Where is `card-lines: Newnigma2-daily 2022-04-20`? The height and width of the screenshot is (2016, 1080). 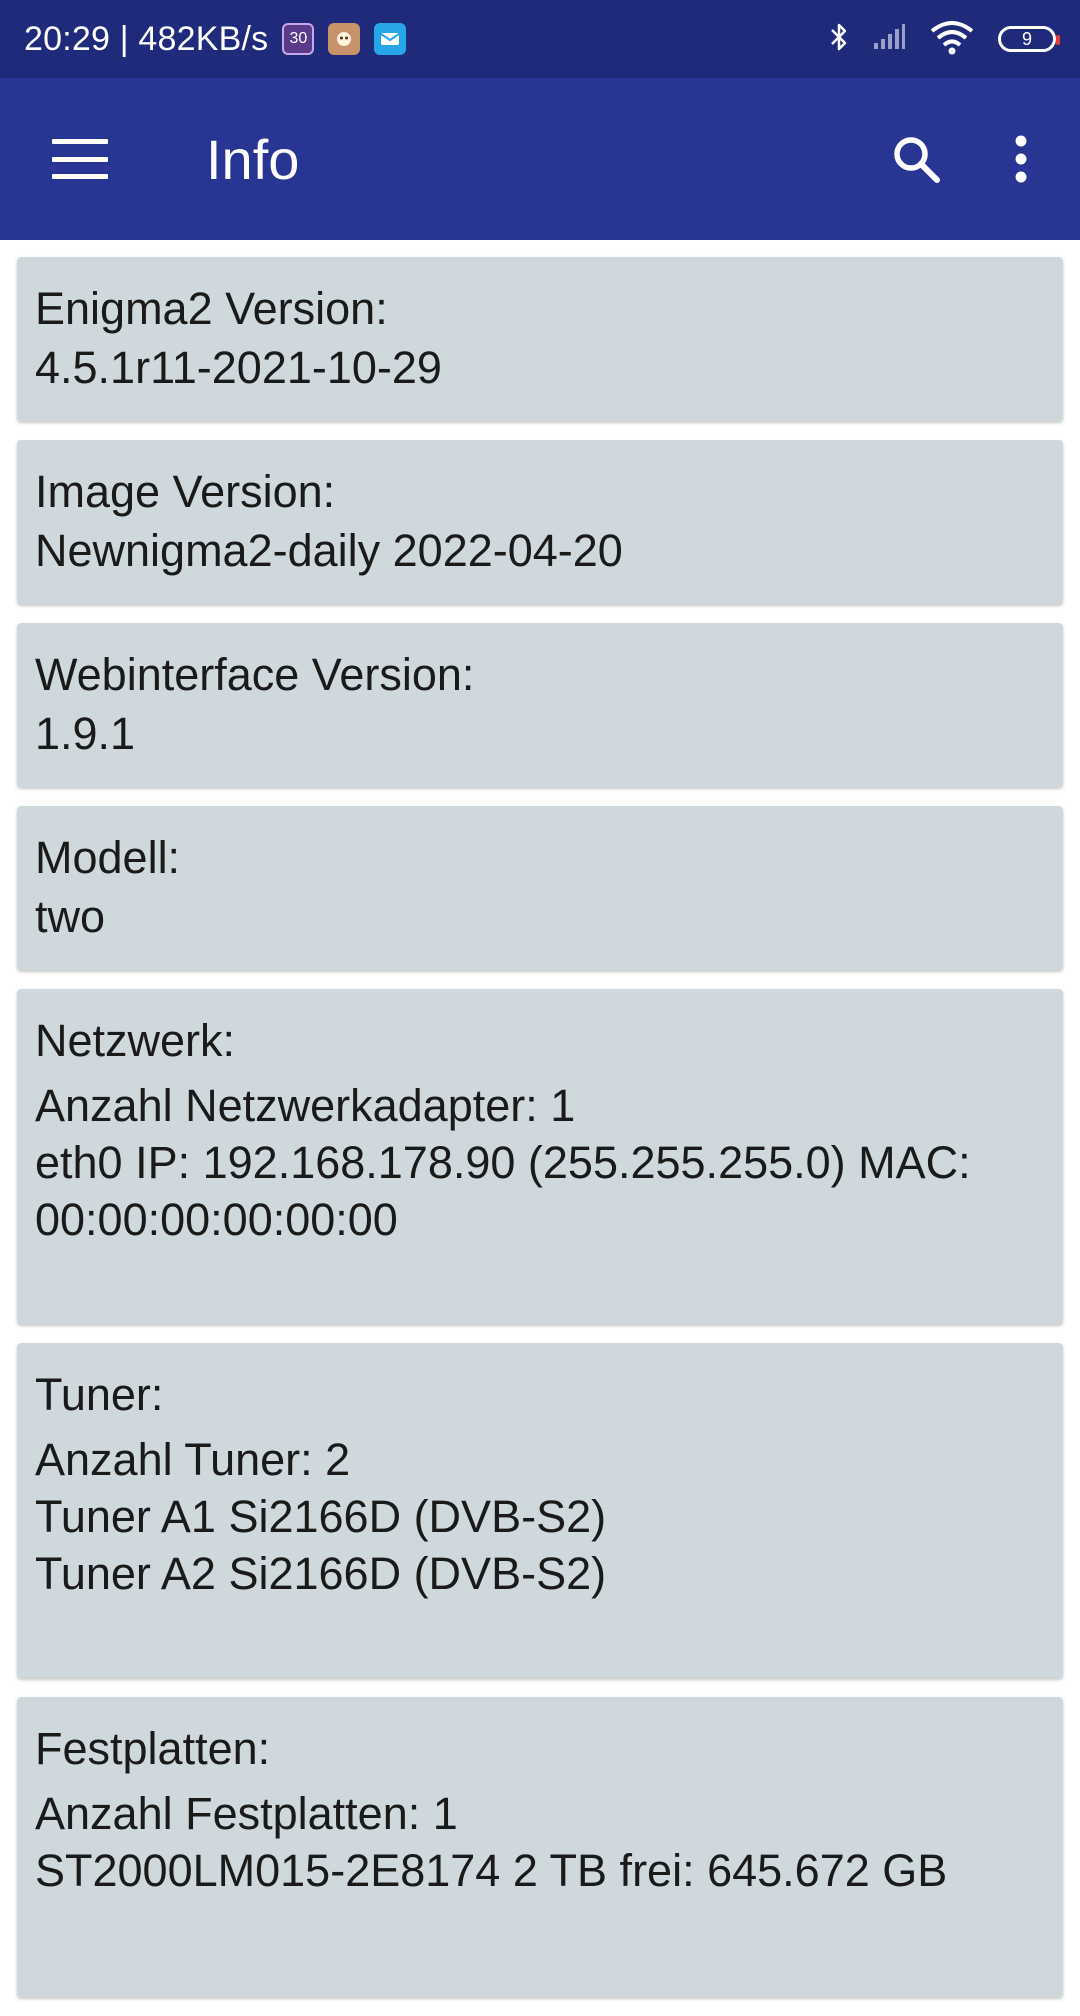 card-lines: Newnigma2-daily 2022-04-20 is located at coordinates (540, 550).